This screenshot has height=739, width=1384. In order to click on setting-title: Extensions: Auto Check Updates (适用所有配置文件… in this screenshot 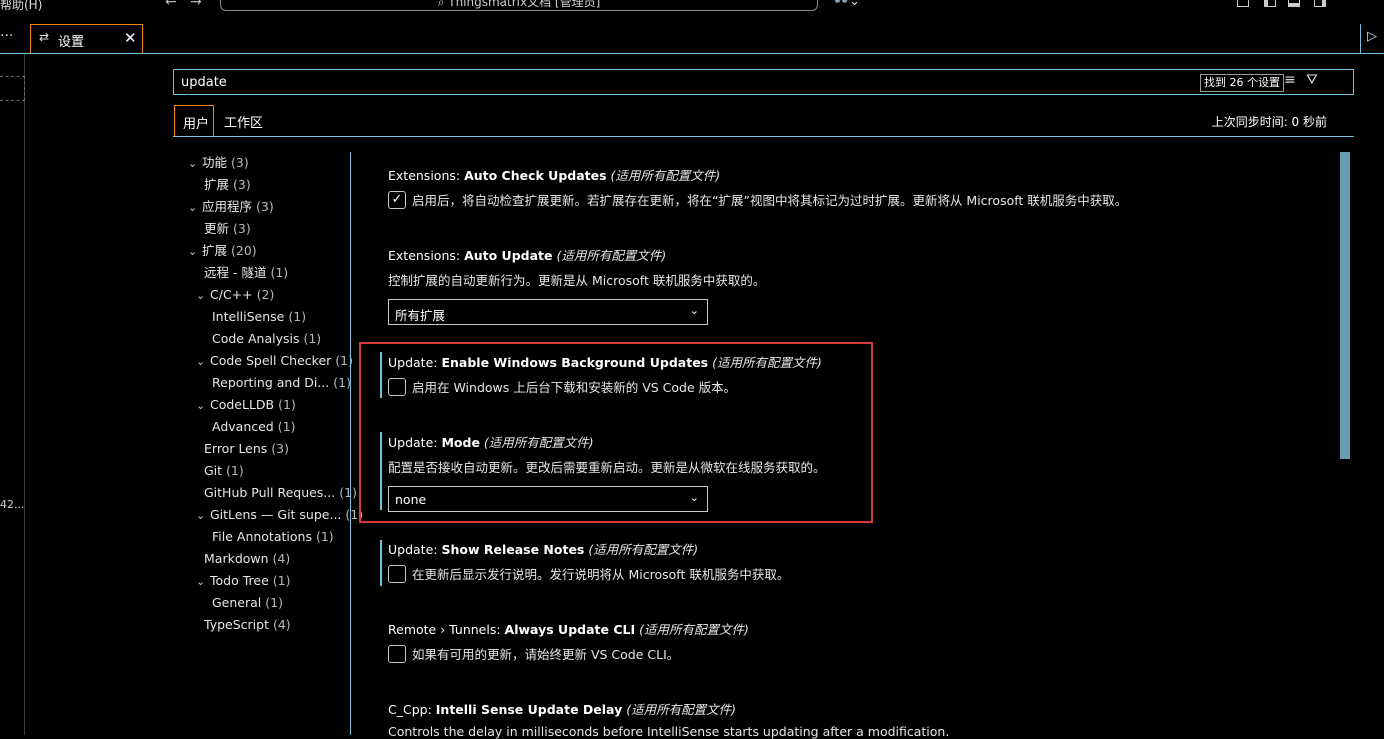, I will do `click(554, 175)`.